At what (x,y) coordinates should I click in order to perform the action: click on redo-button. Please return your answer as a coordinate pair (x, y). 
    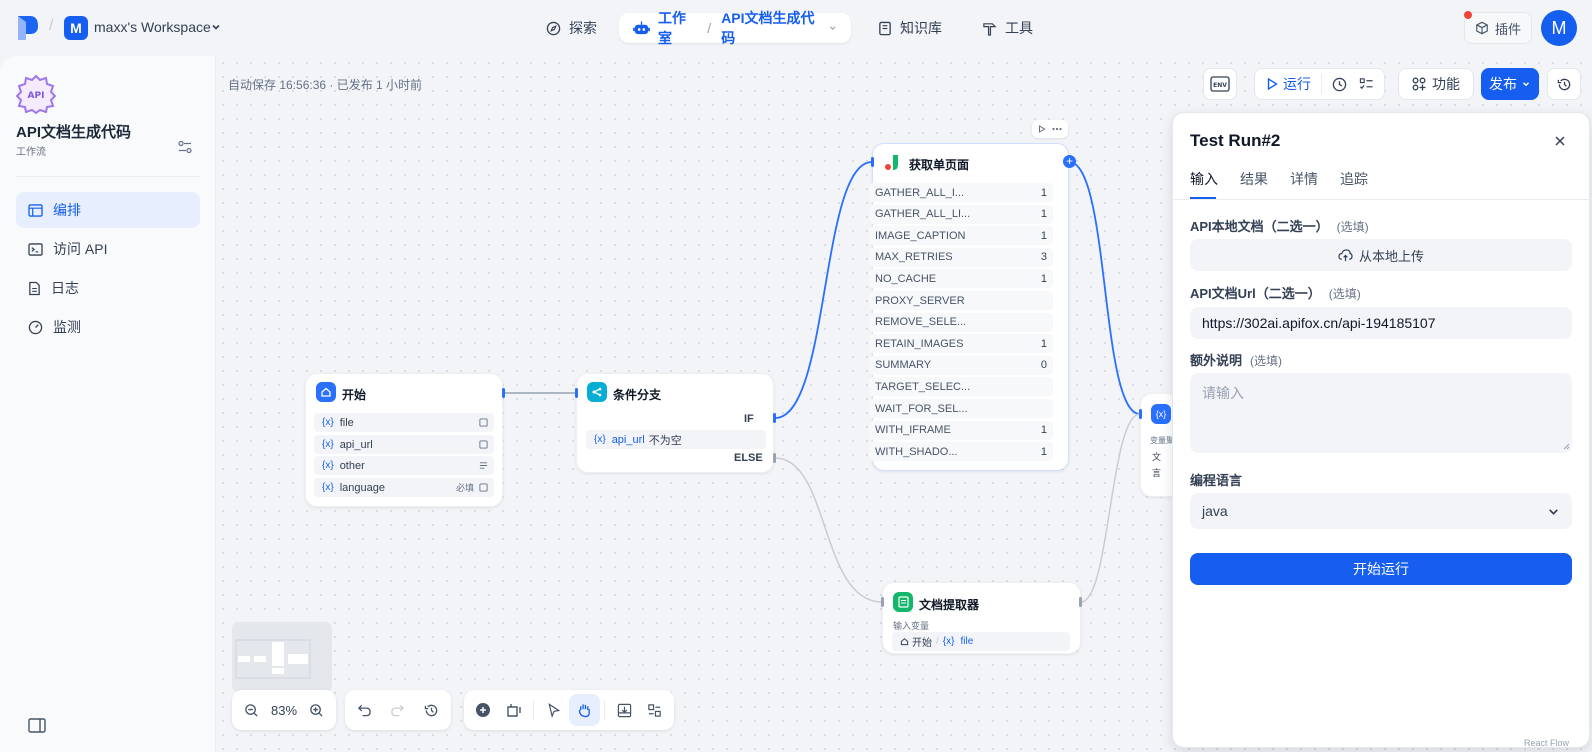
    Looking at the image, I should click on (397, 710).